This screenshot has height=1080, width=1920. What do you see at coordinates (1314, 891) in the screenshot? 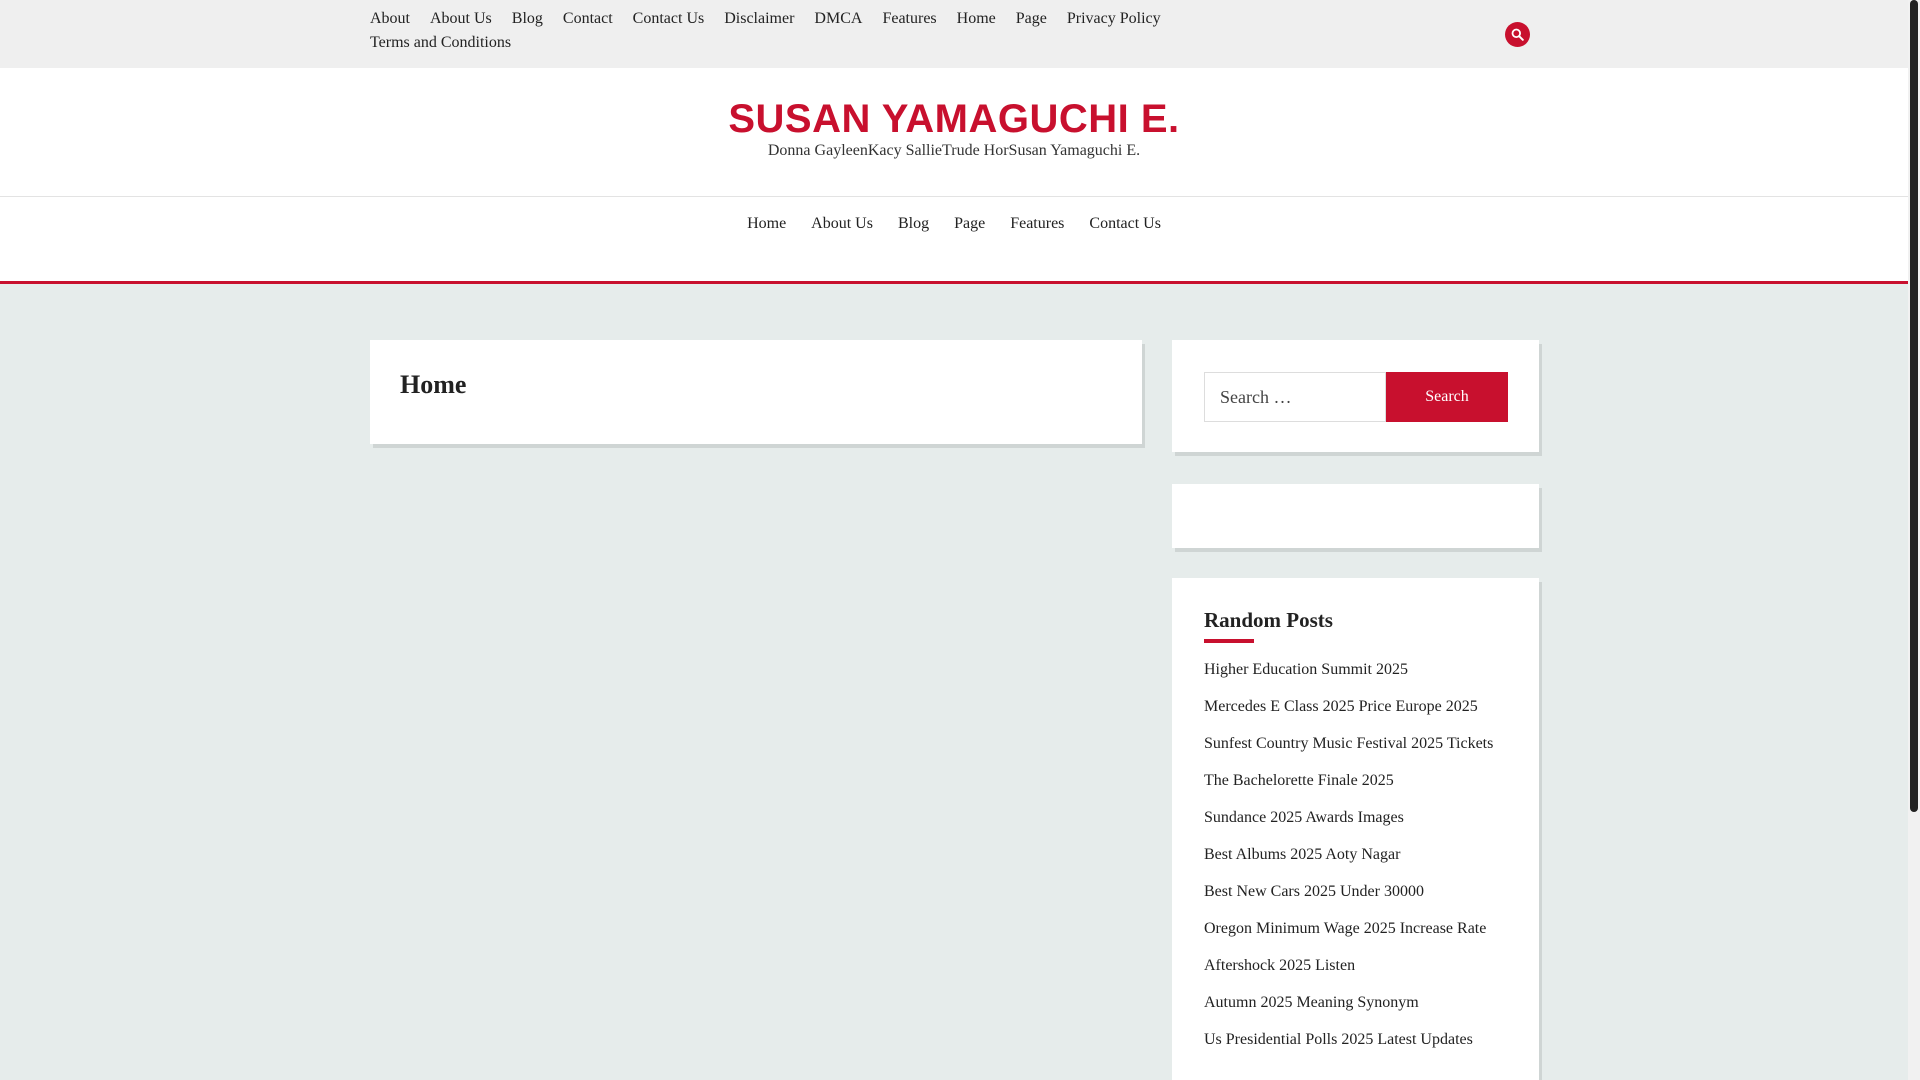
I see `post-link: Best New Cars 2025 Under 30000` at bounding box center [1314, 891].